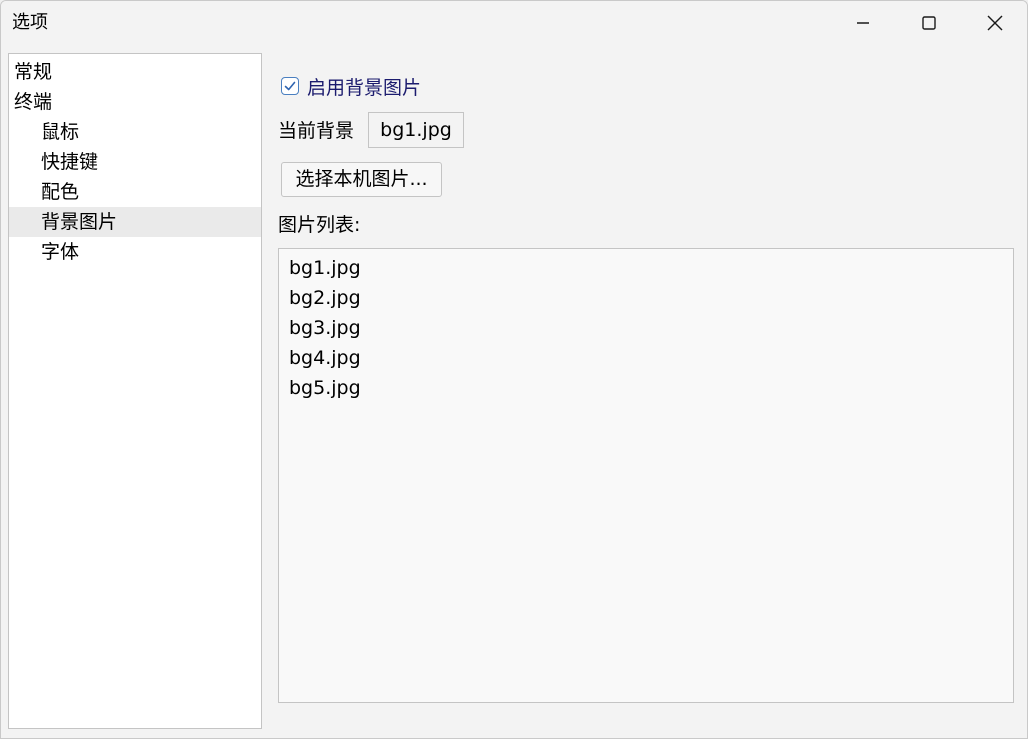 The height and width of the screenshot is (739, 1028). Describe the element at coordinates (646, 298) in the screenshot. I see `list-item: bg2.jpg` at that location.